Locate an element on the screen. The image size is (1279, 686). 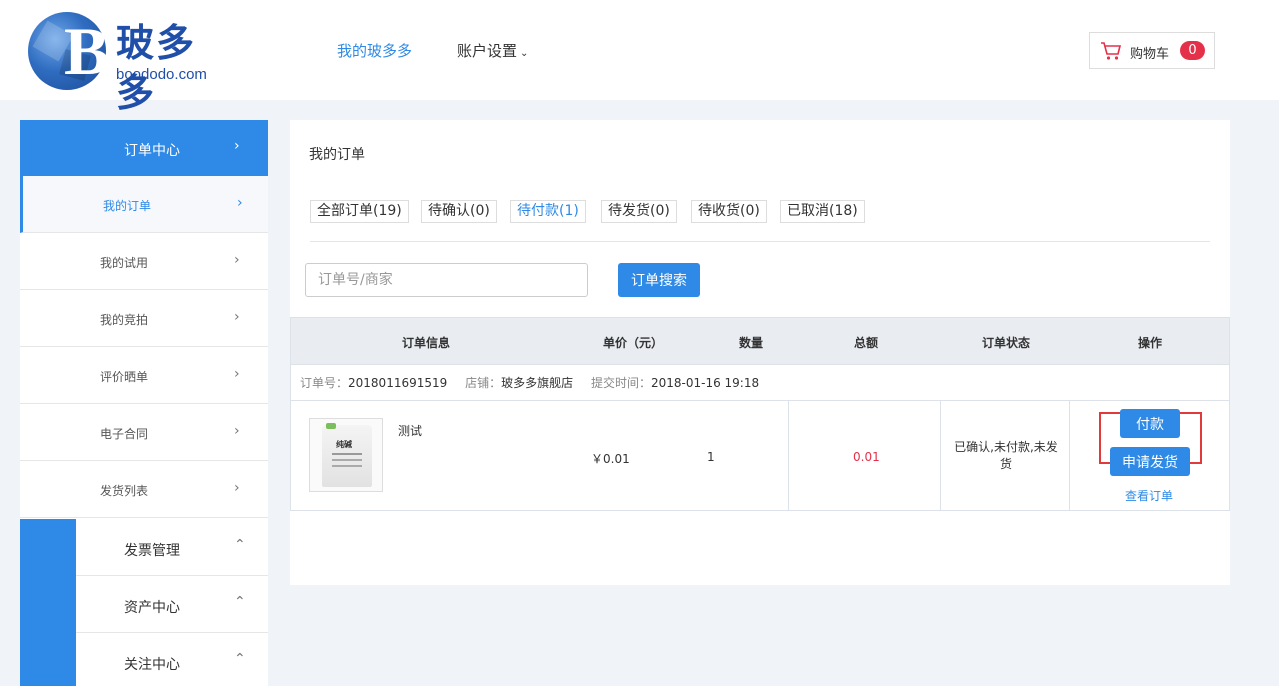
pay-button: 付款 is located at coordinates (1150, 423).